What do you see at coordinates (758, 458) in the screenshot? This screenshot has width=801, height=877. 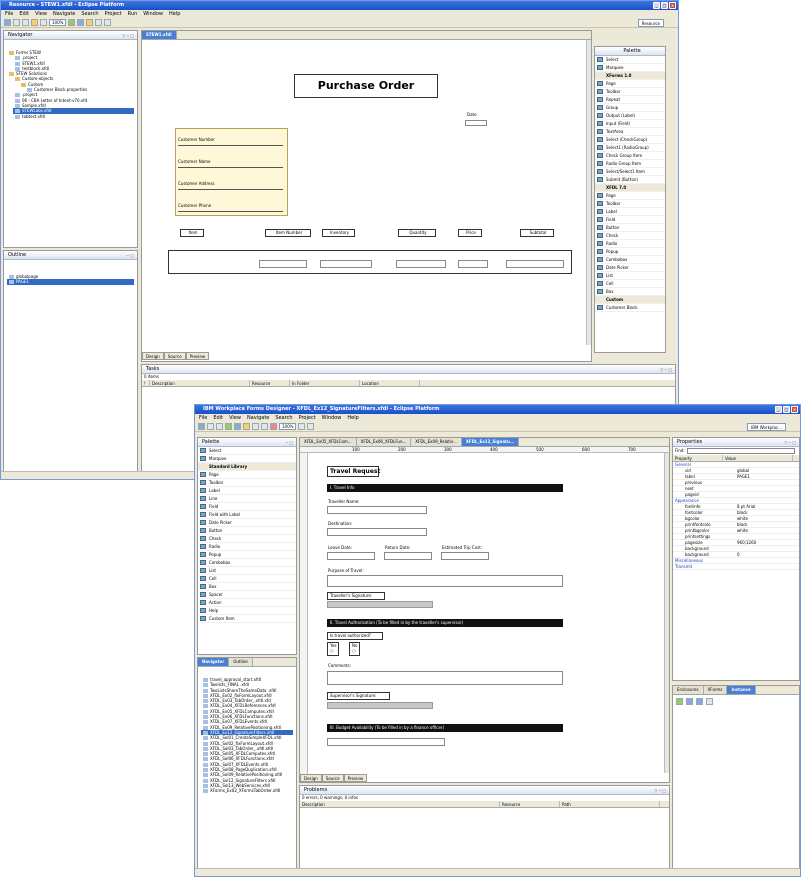 I see `properties-column-header: Value` at bounding box center [758, 458].